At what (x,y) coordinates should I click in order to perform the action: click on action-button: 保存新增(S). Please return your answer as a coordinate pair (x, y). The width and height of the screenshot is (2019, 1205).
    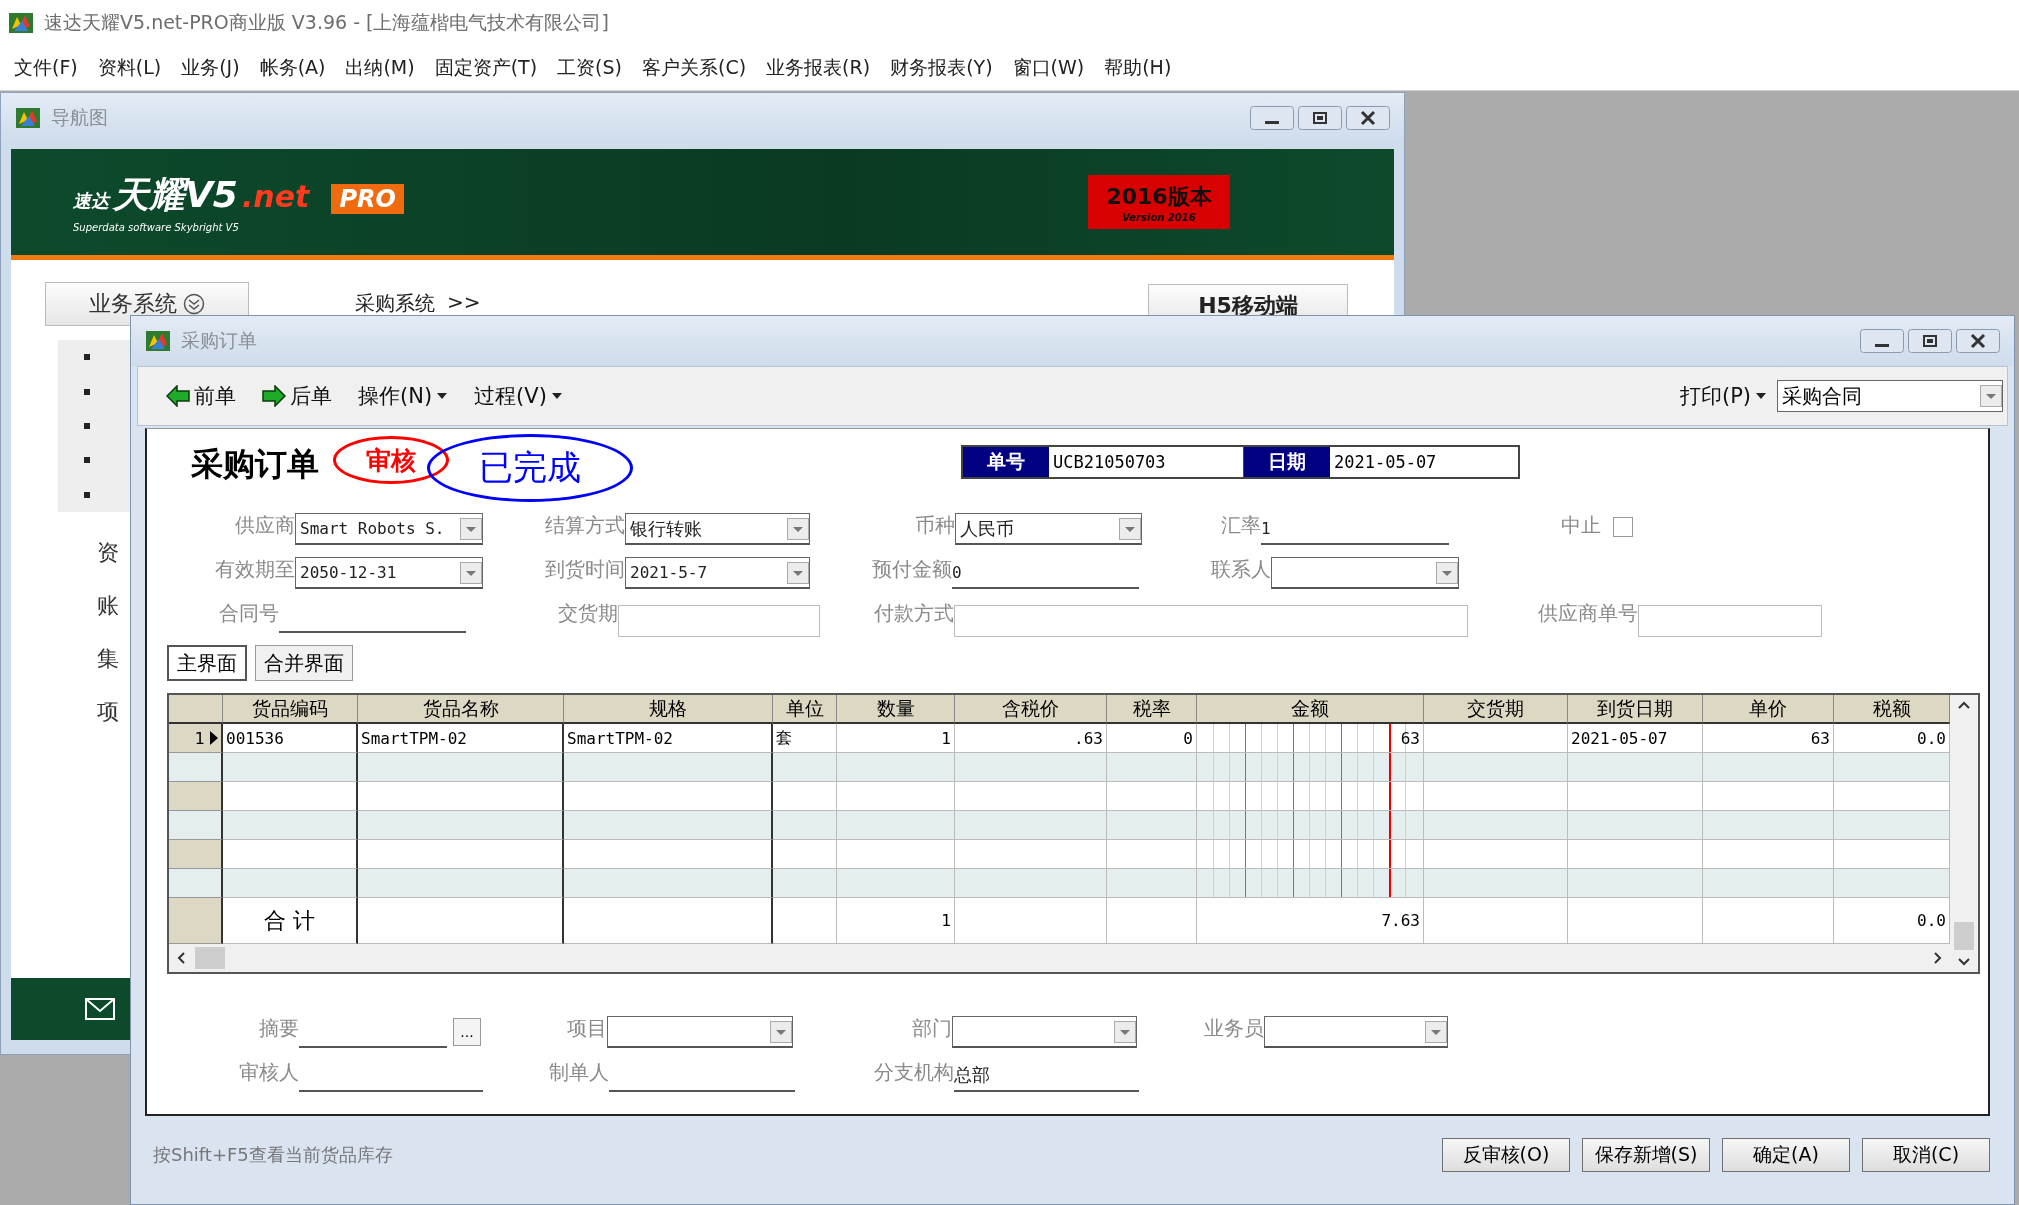
    Looking at the image, I should click on (1646, 1155).